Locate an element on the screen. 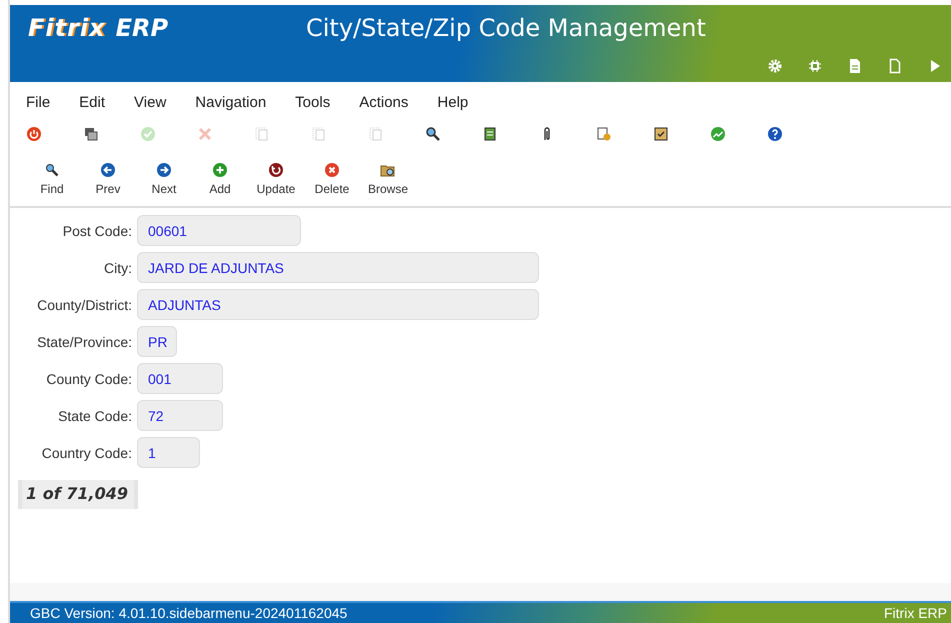 This screenshot has width=951, height=623. search-icon is located at coordinates (52, 170).